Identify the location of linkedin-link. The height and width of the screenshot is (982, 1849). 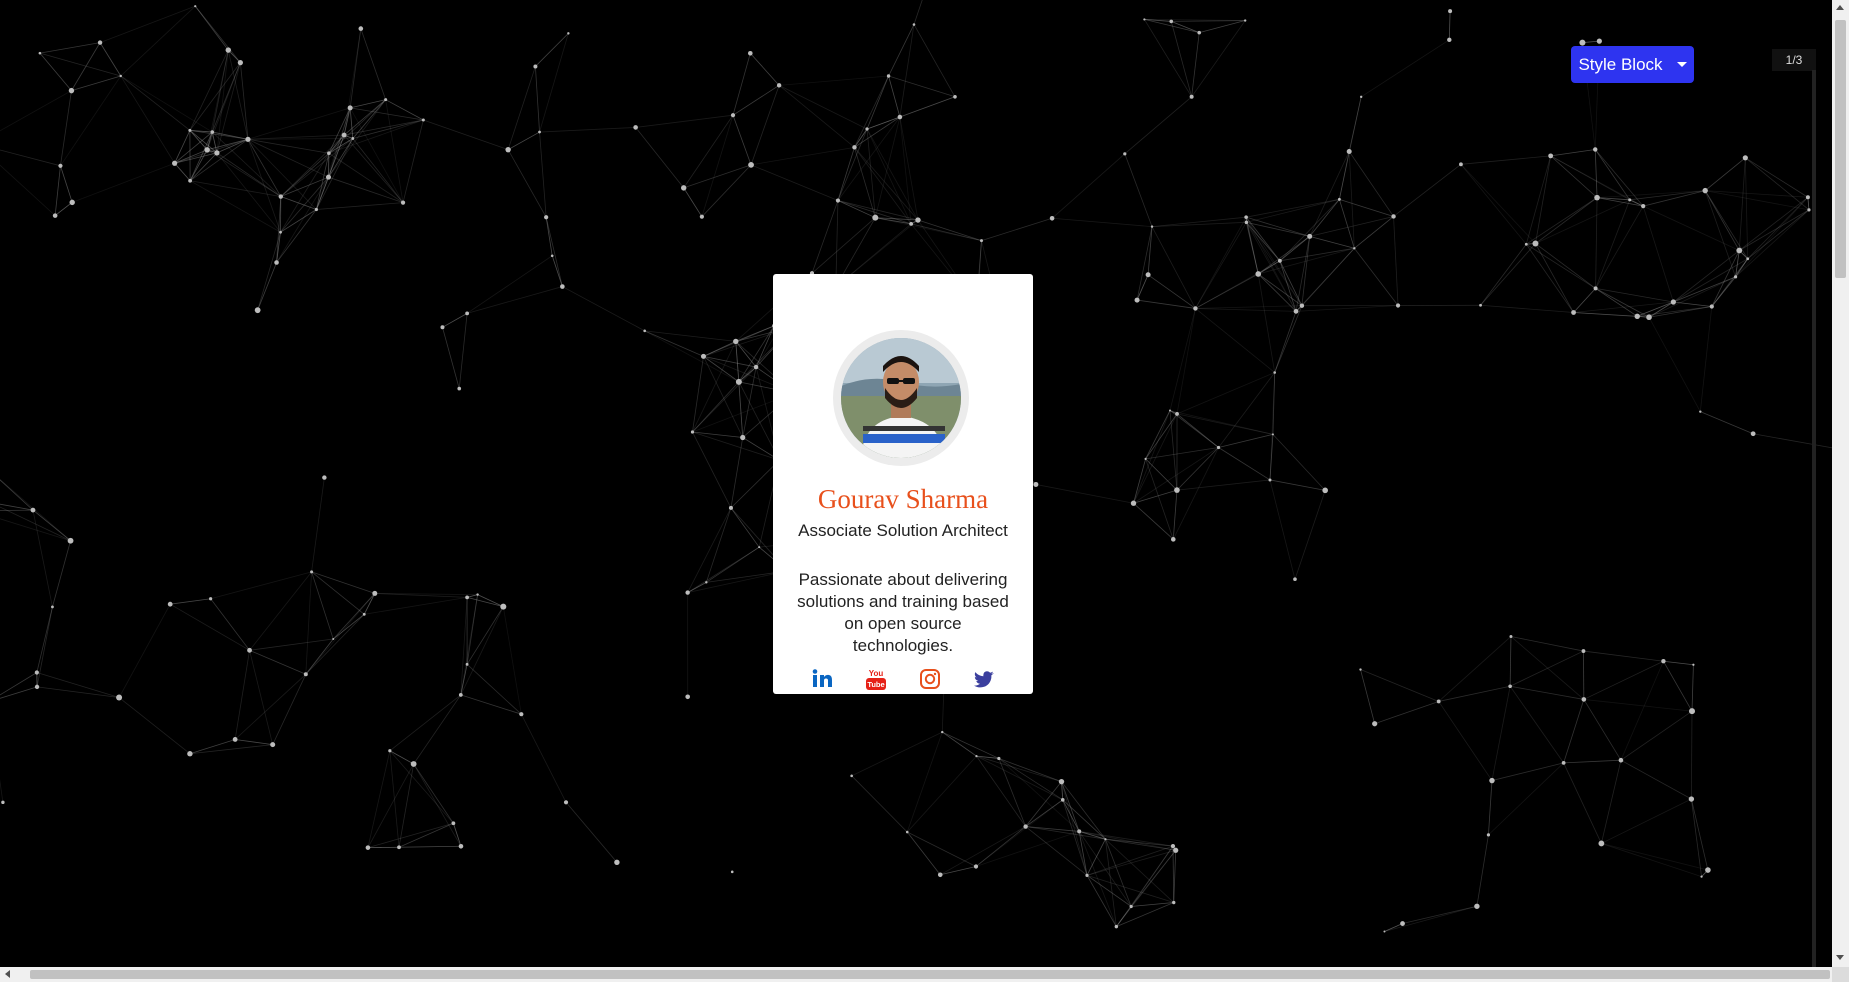
(822, 679).